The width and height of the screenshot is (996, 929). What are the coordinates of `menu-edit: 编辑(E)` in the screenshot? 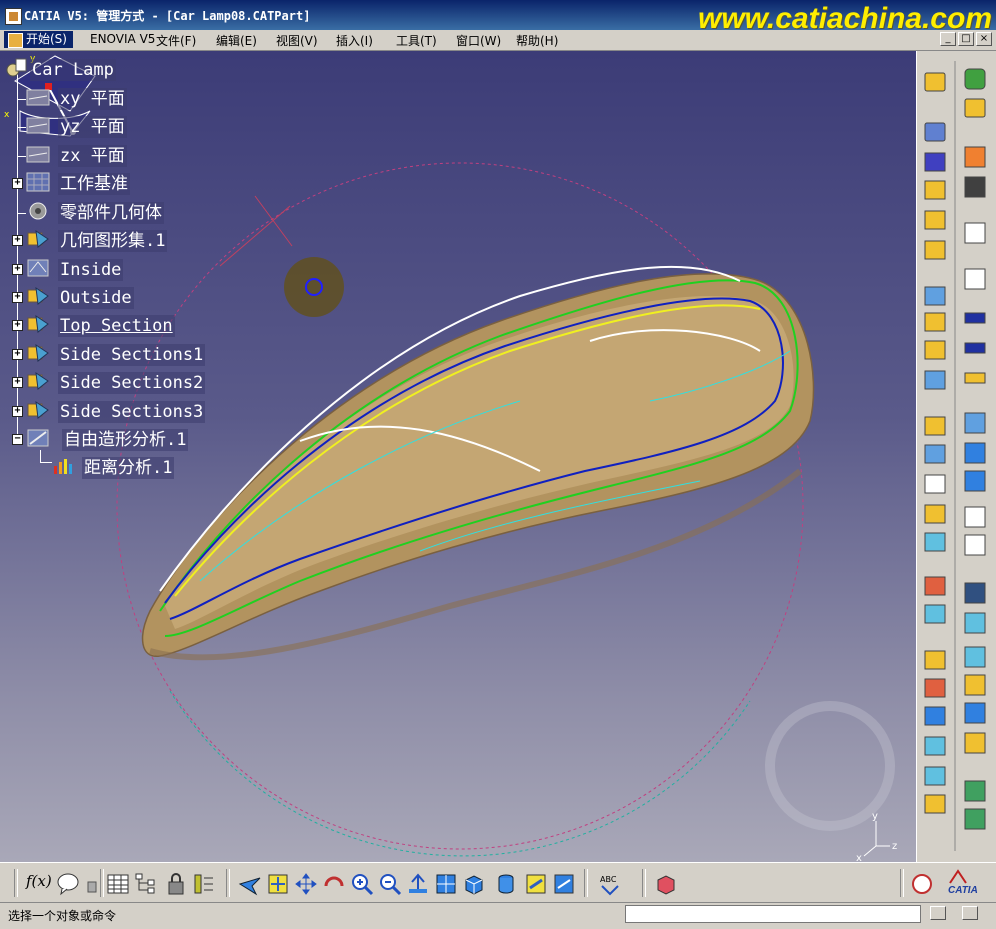 It's located at (236, 40).